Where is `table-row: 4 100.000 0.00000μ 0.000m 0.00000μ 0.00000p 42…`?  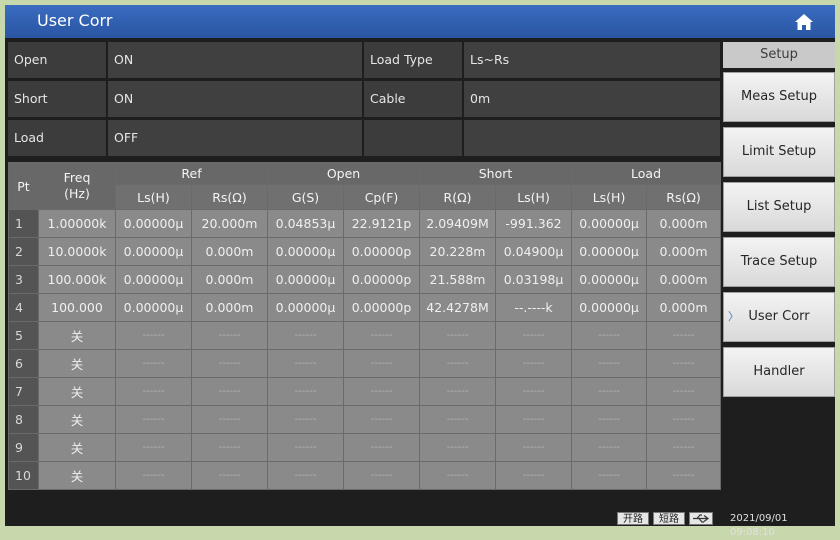 table-row: 4 100.000 0.00000μ 0.000m 0.00000μ 0.00000p 42… is located at coordinates (365, 307).